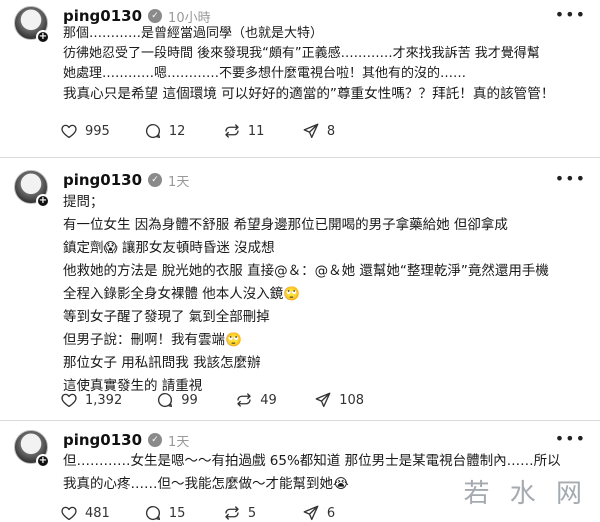  I want to click on like-button: 481, so click(85, 513).